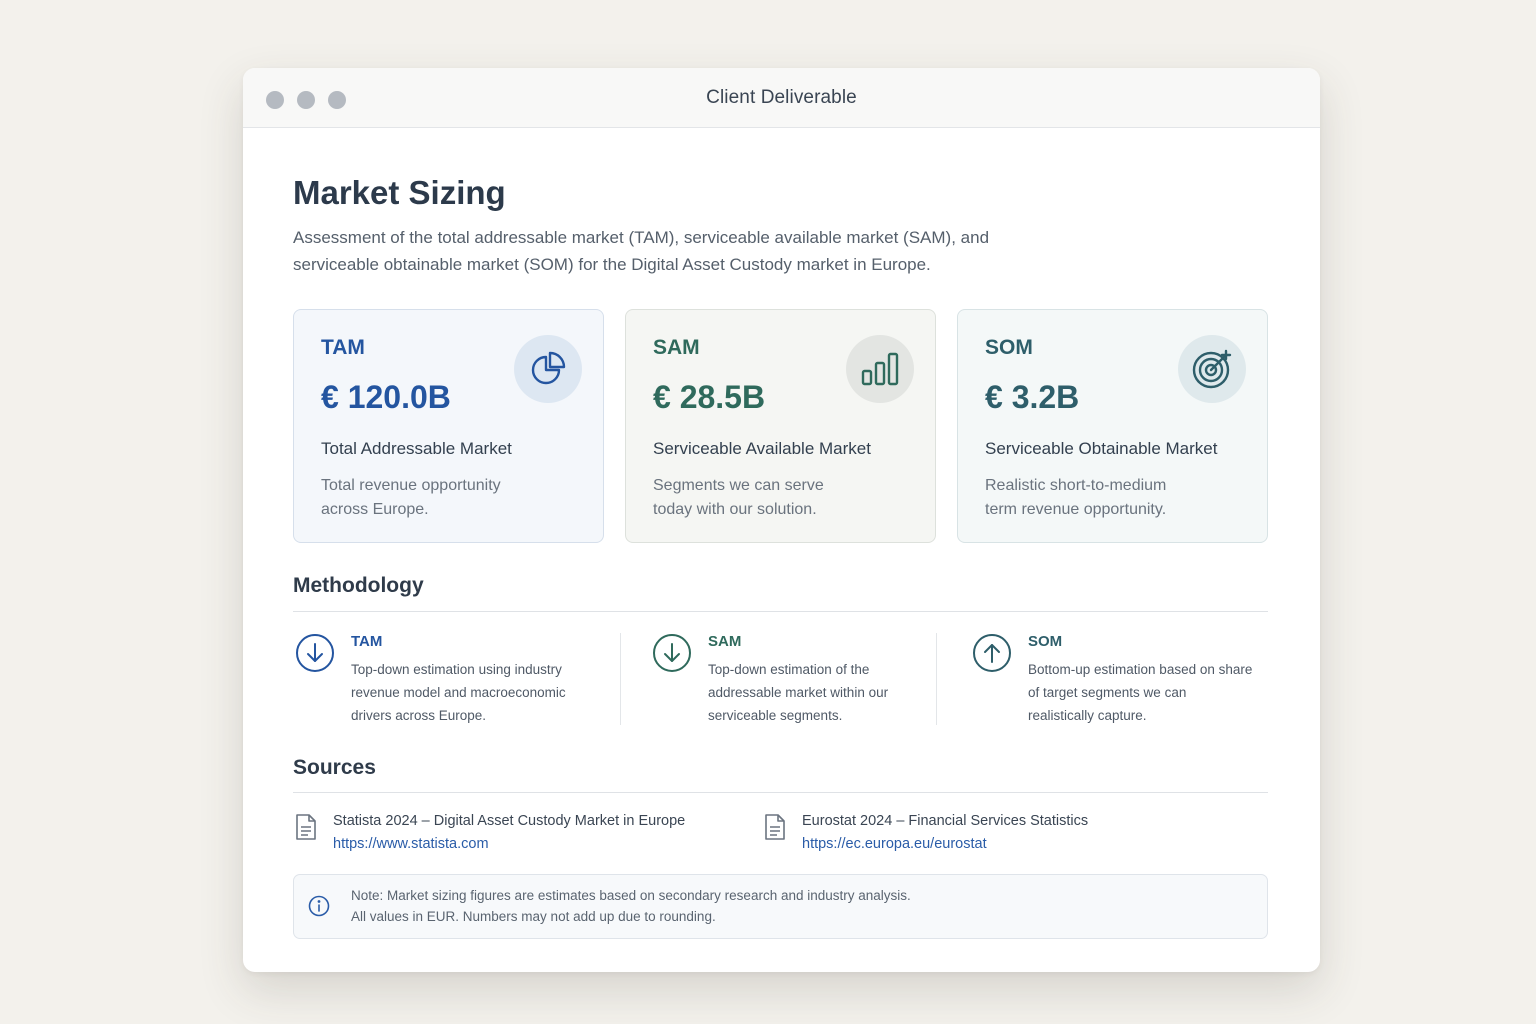  What do you see at coordinates (319, 906) in the screenshot?
I see `info-icon` at bounding box center [319, 906].